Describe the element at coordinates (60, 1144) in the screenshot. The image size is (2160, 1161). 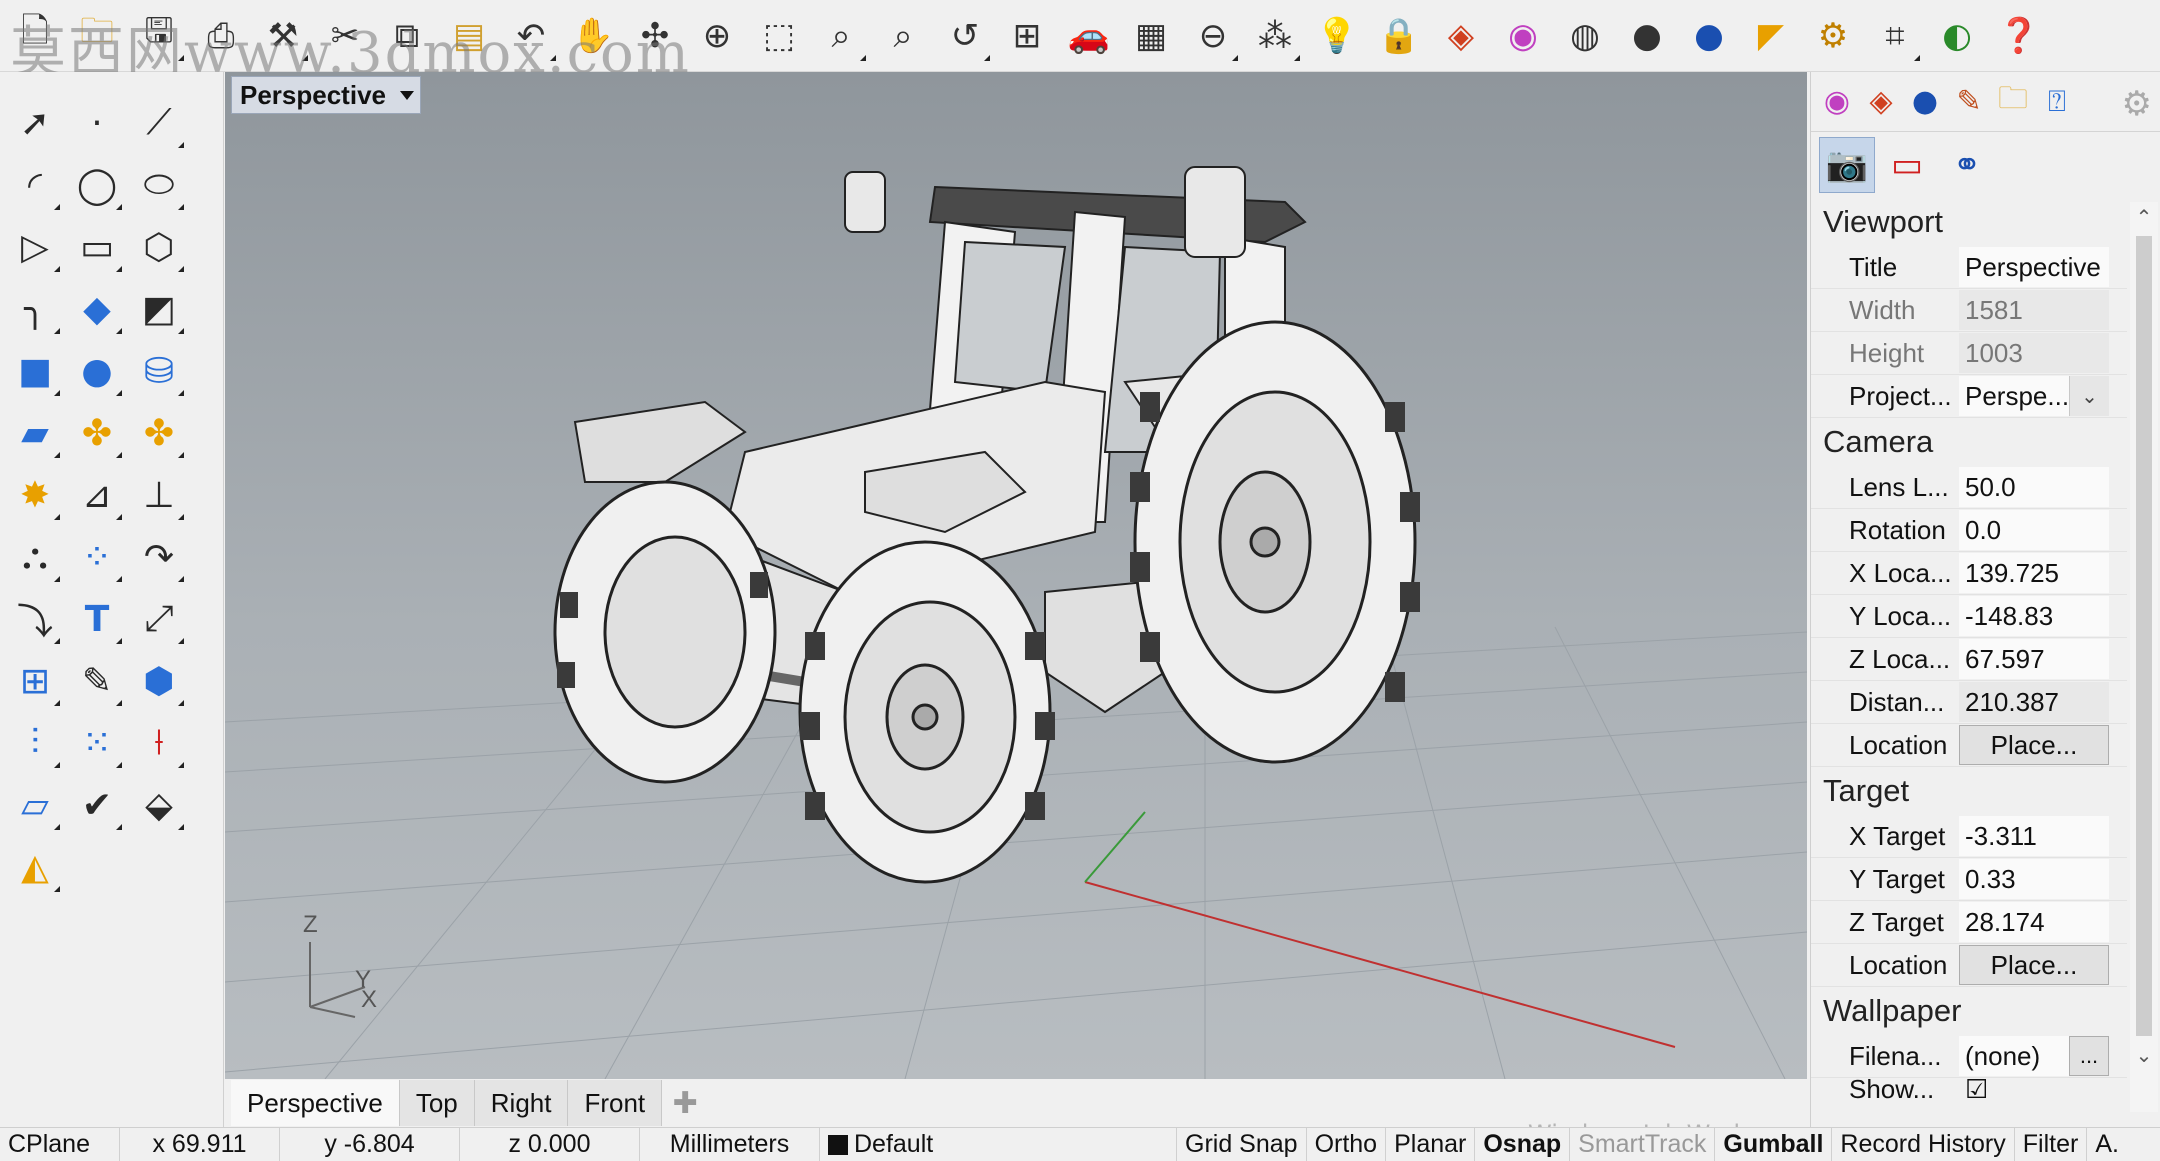
I see `cplane-label: CPlane` at that location.